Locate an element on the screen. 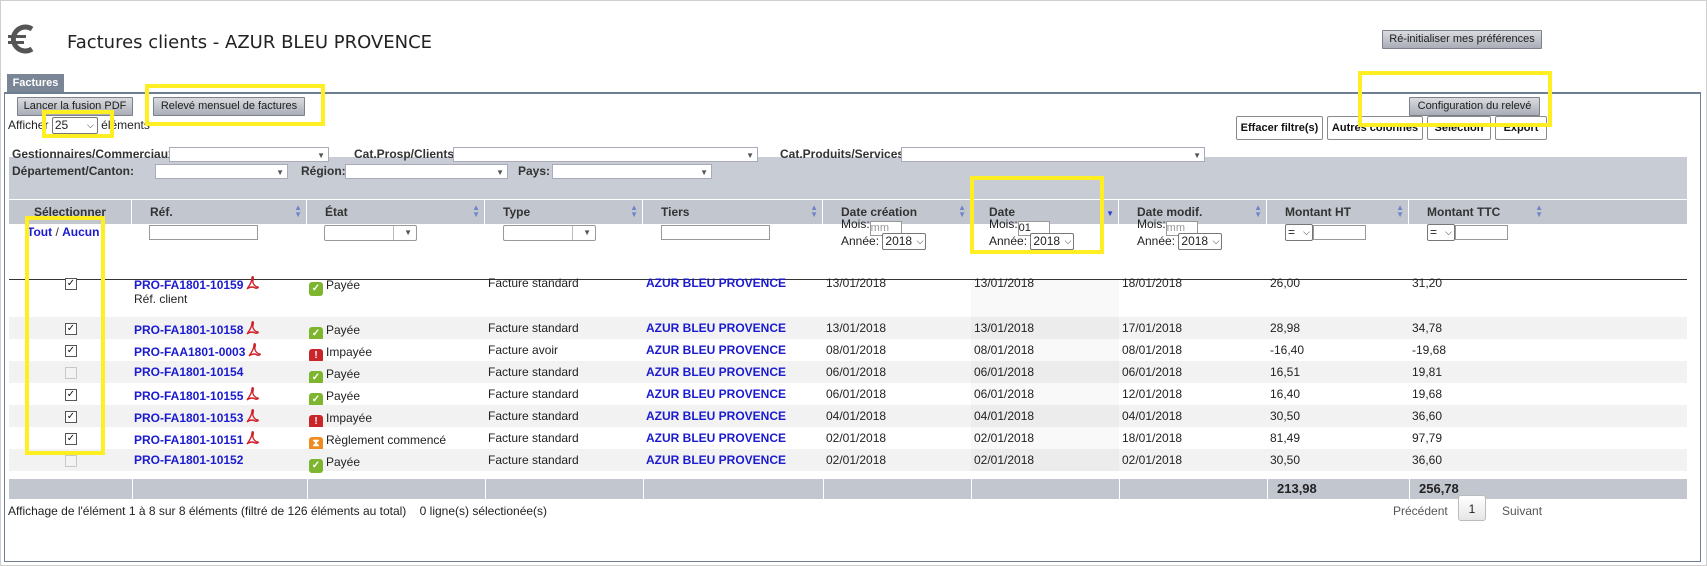 This screenshot has height=566, width=1707. montant-ttc-cell: 36,60 is located at coordinates (1427, 416).